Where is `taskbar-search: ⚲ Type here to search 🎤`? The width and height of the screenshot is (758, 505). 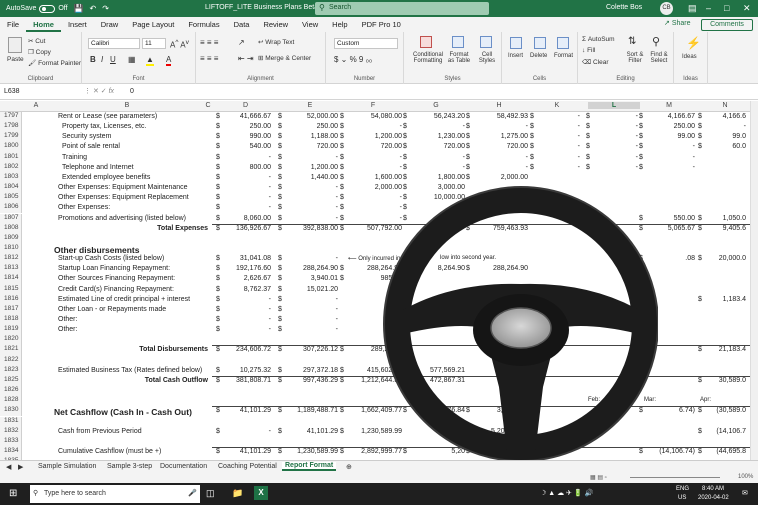 taskbar-search: ⚲ Type here to search 🎤 is located at coordinates (115, 494).